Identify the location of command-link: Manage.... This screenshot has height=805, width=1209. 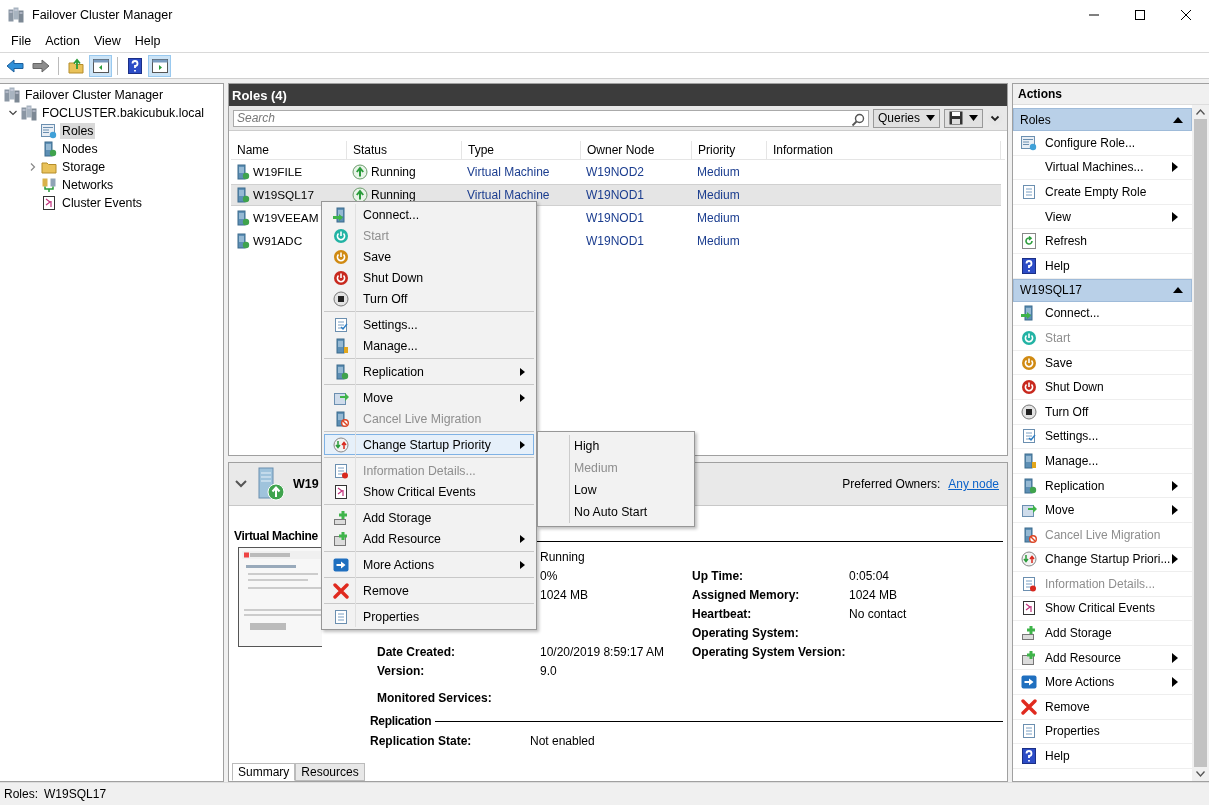
(1102, 461).